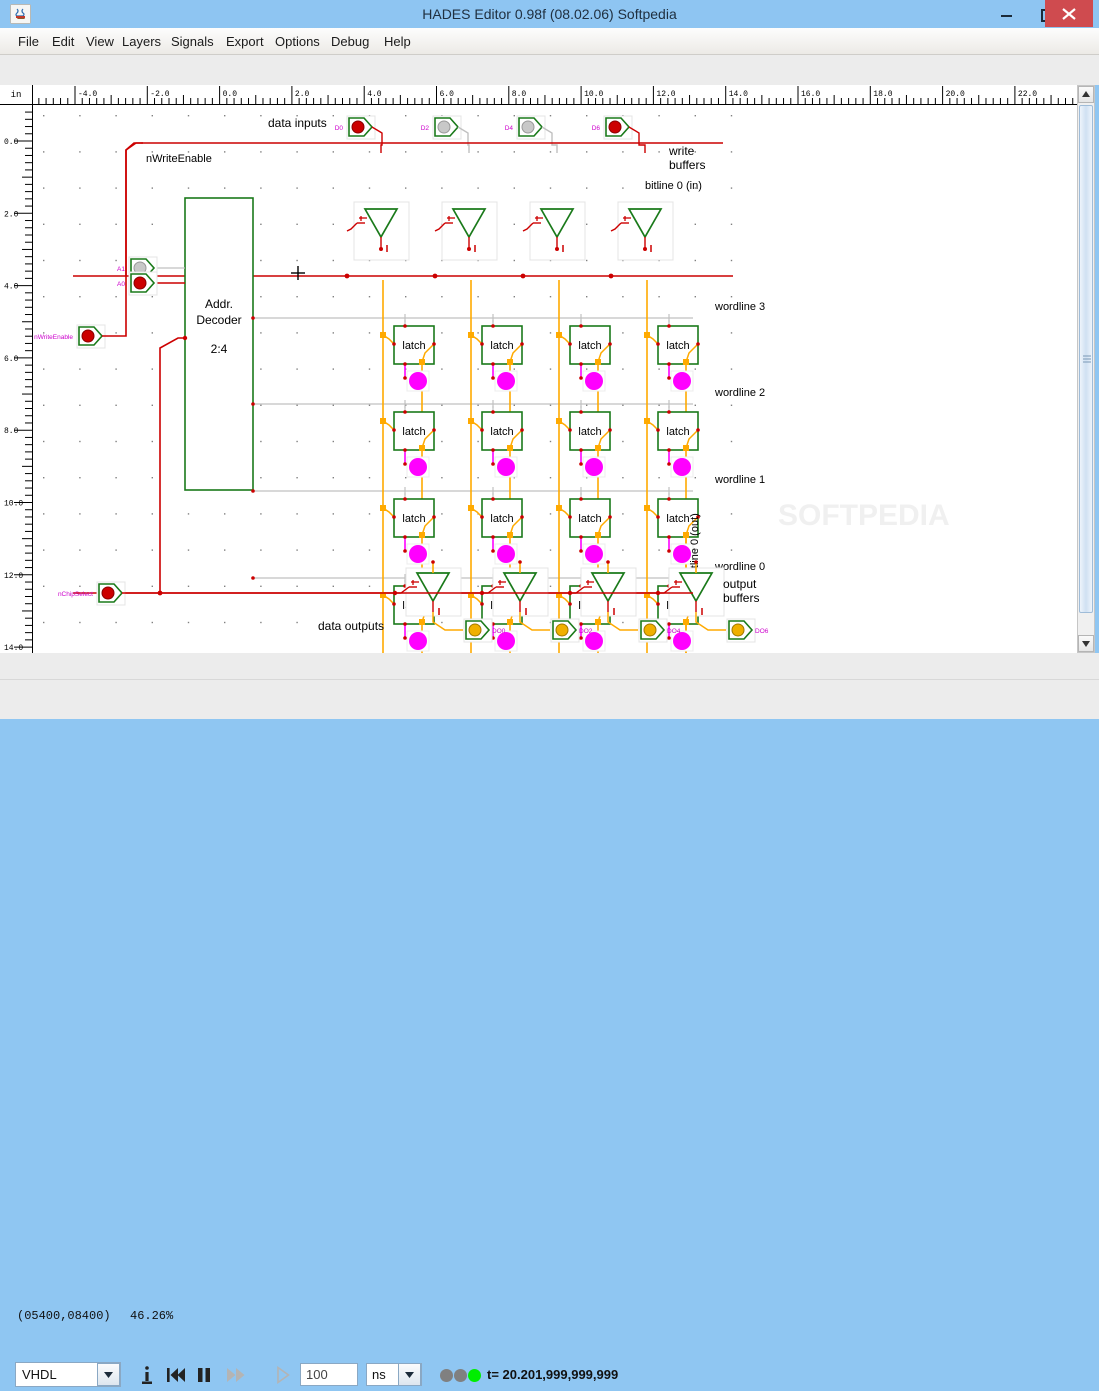  I want to click on watermark: SOFTPEDIA, so click(864, 515).